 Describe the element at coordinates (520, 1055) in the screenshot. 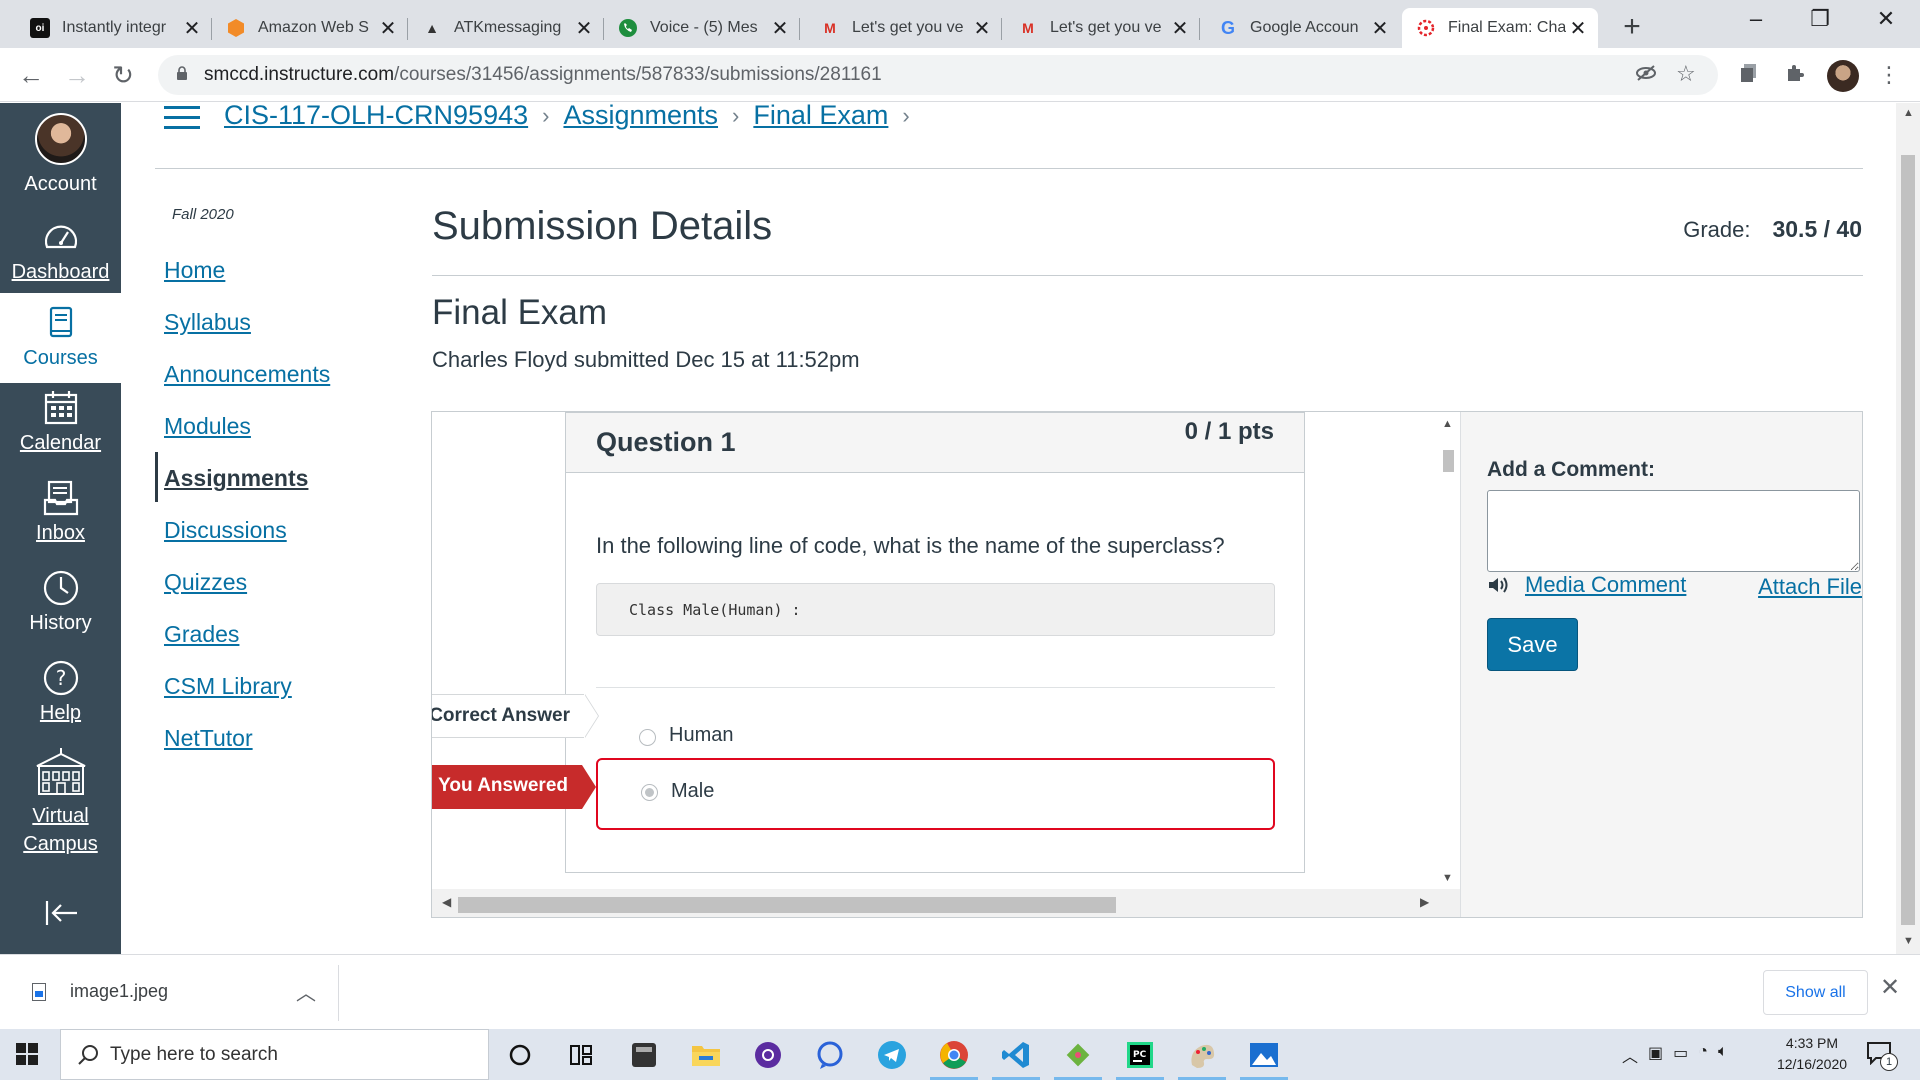

I see `cortana-icon` at that location.